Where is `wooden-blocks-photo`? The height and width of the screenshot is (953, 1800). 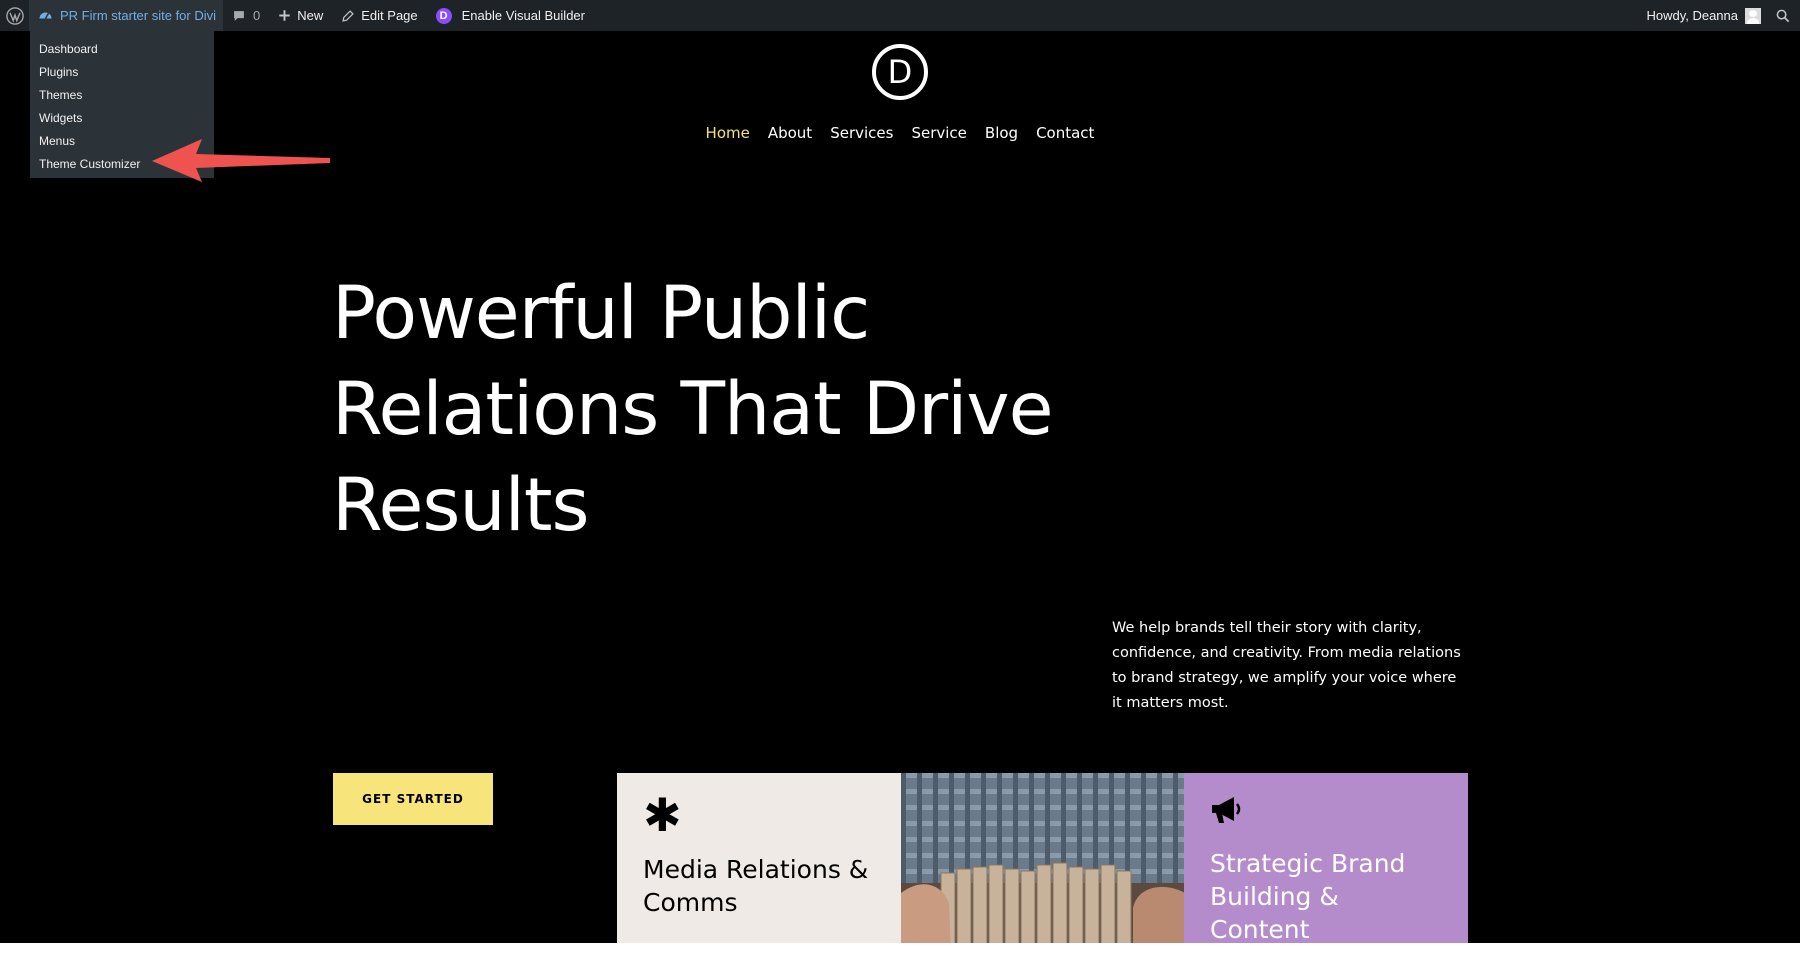 wooden-blocks-photo is located at coordinates (1043, 863).